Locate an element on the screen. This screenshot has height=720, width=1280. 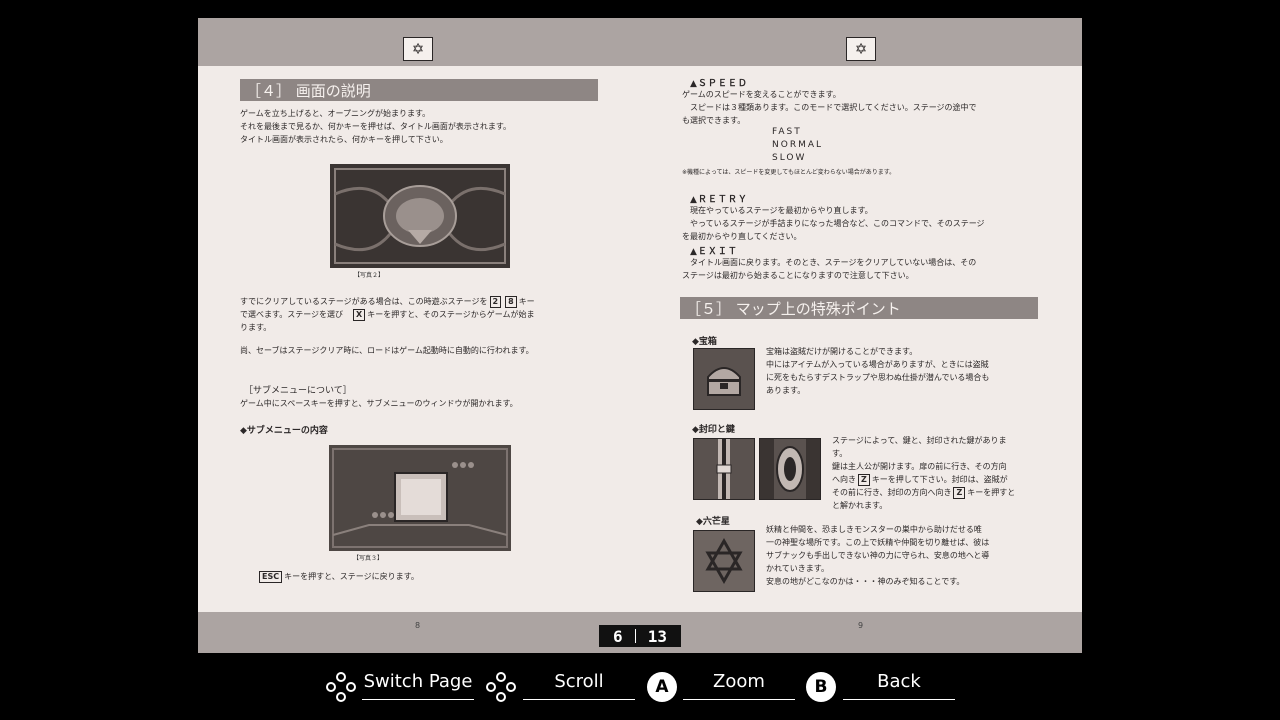
page-counter: 6 13 is located at coordinates (640, 636).